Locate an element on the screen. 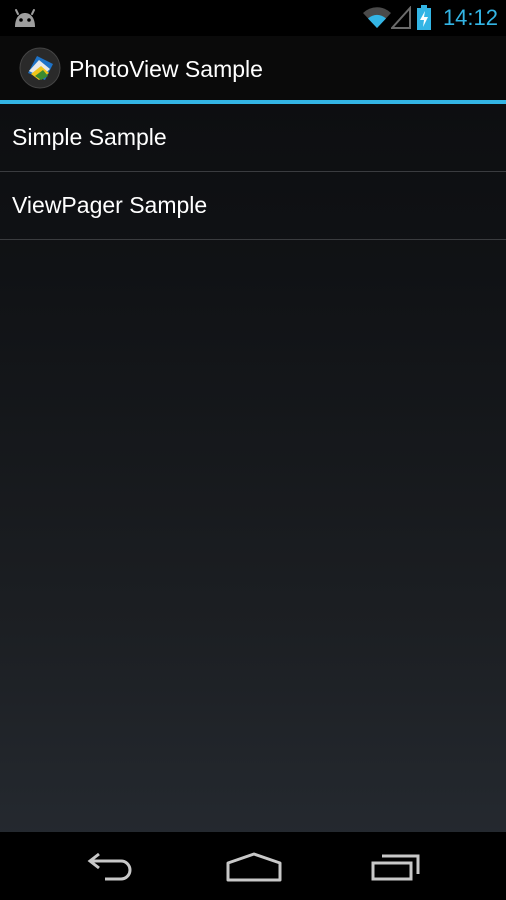  recent-apps-button is located at coordinates (397, 866).